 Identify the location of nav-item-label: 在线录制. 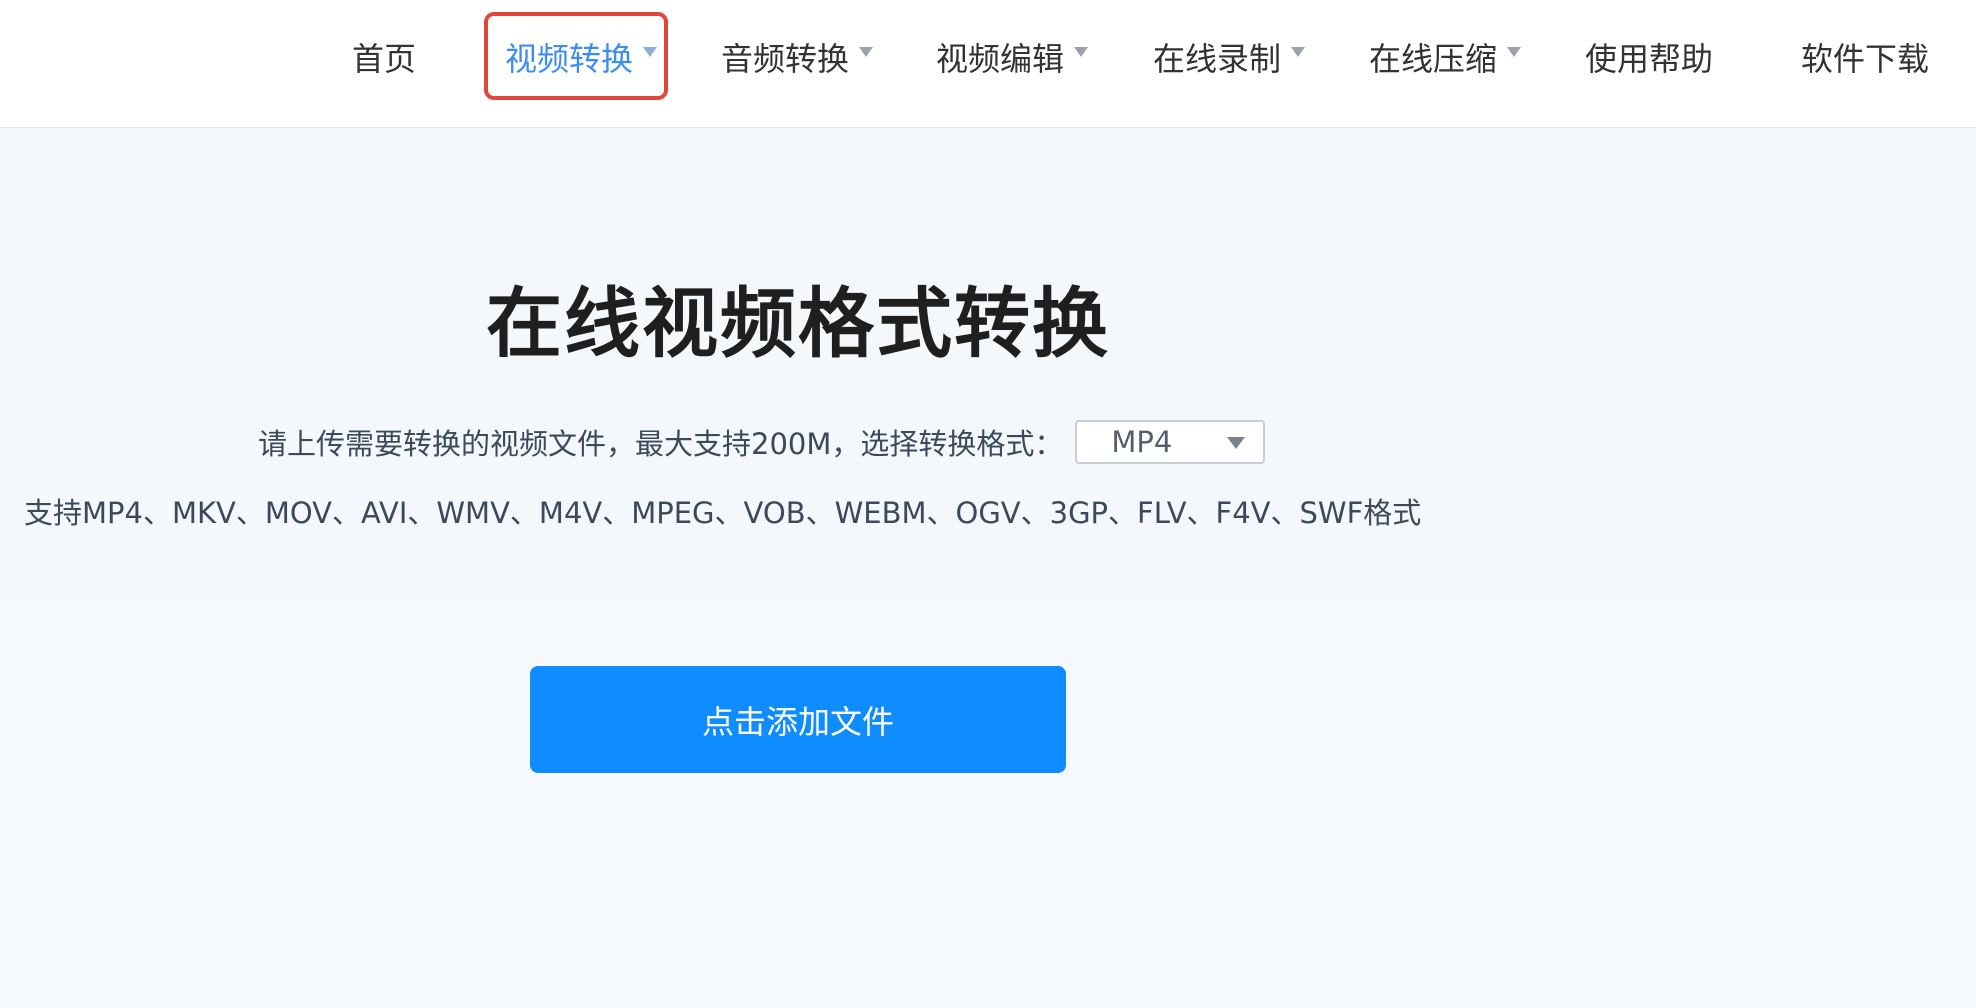
(1217, 58).